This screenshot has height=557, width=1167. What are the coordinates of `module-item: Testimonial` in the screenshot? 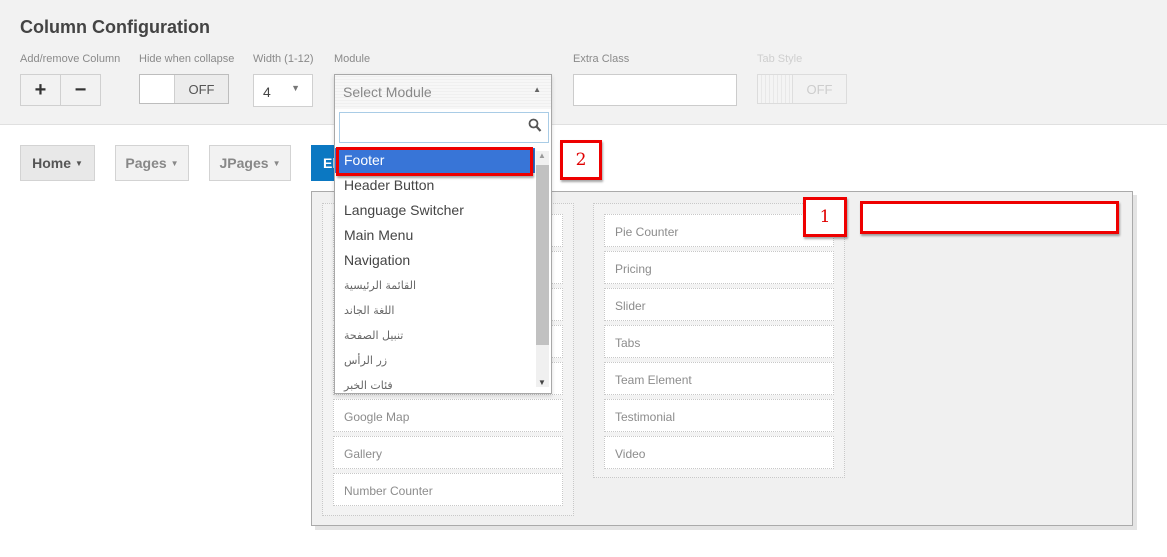 It's located at (719, 415).